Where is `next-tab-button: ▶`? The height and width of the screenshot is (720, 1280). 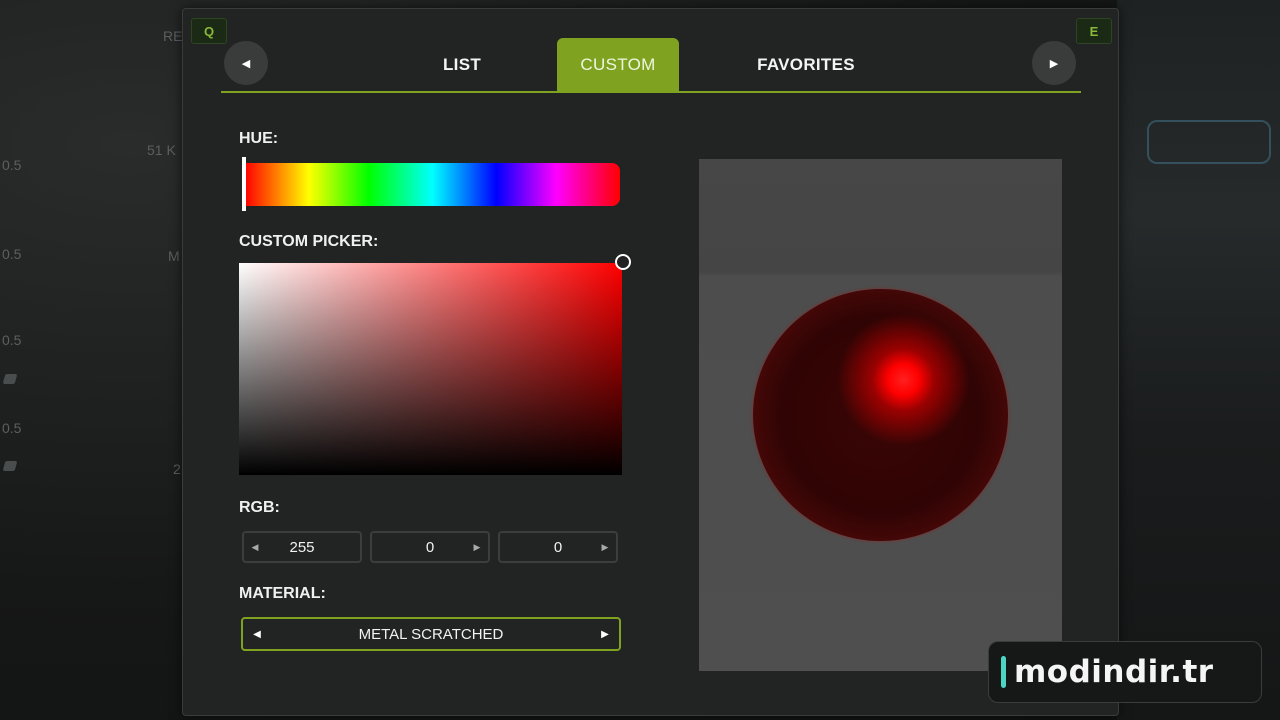
next-tab-button: ▶ is located at coordinates (1054, 63).